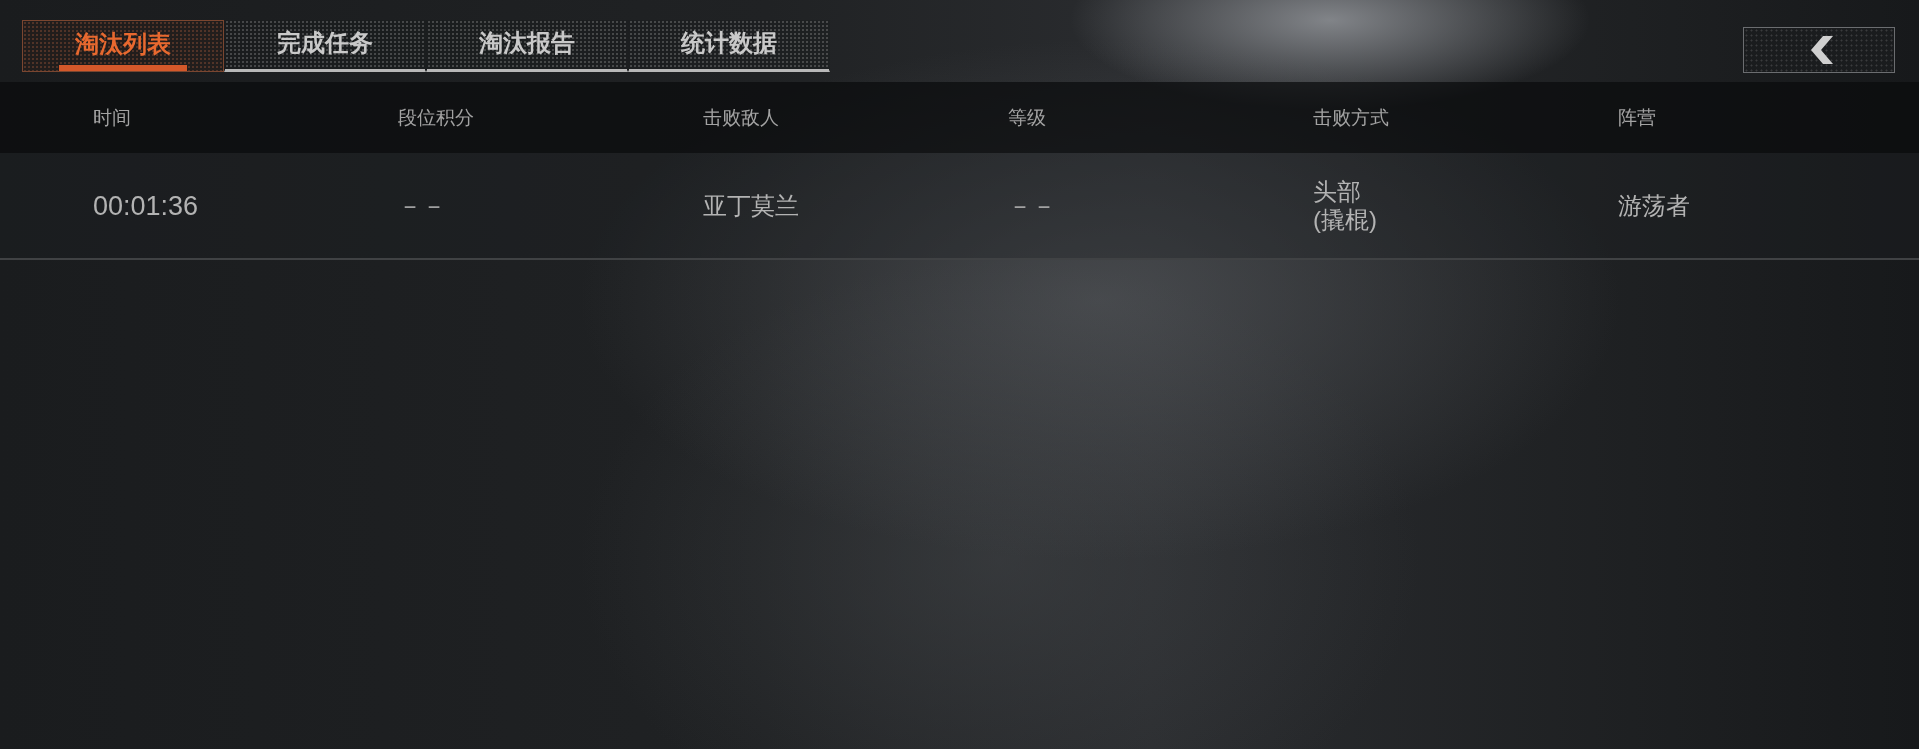  What do you see at coordinates (123, 46) in the screenshot?
I see `tab: 淘汰列表` at bounding box center [123, 46].